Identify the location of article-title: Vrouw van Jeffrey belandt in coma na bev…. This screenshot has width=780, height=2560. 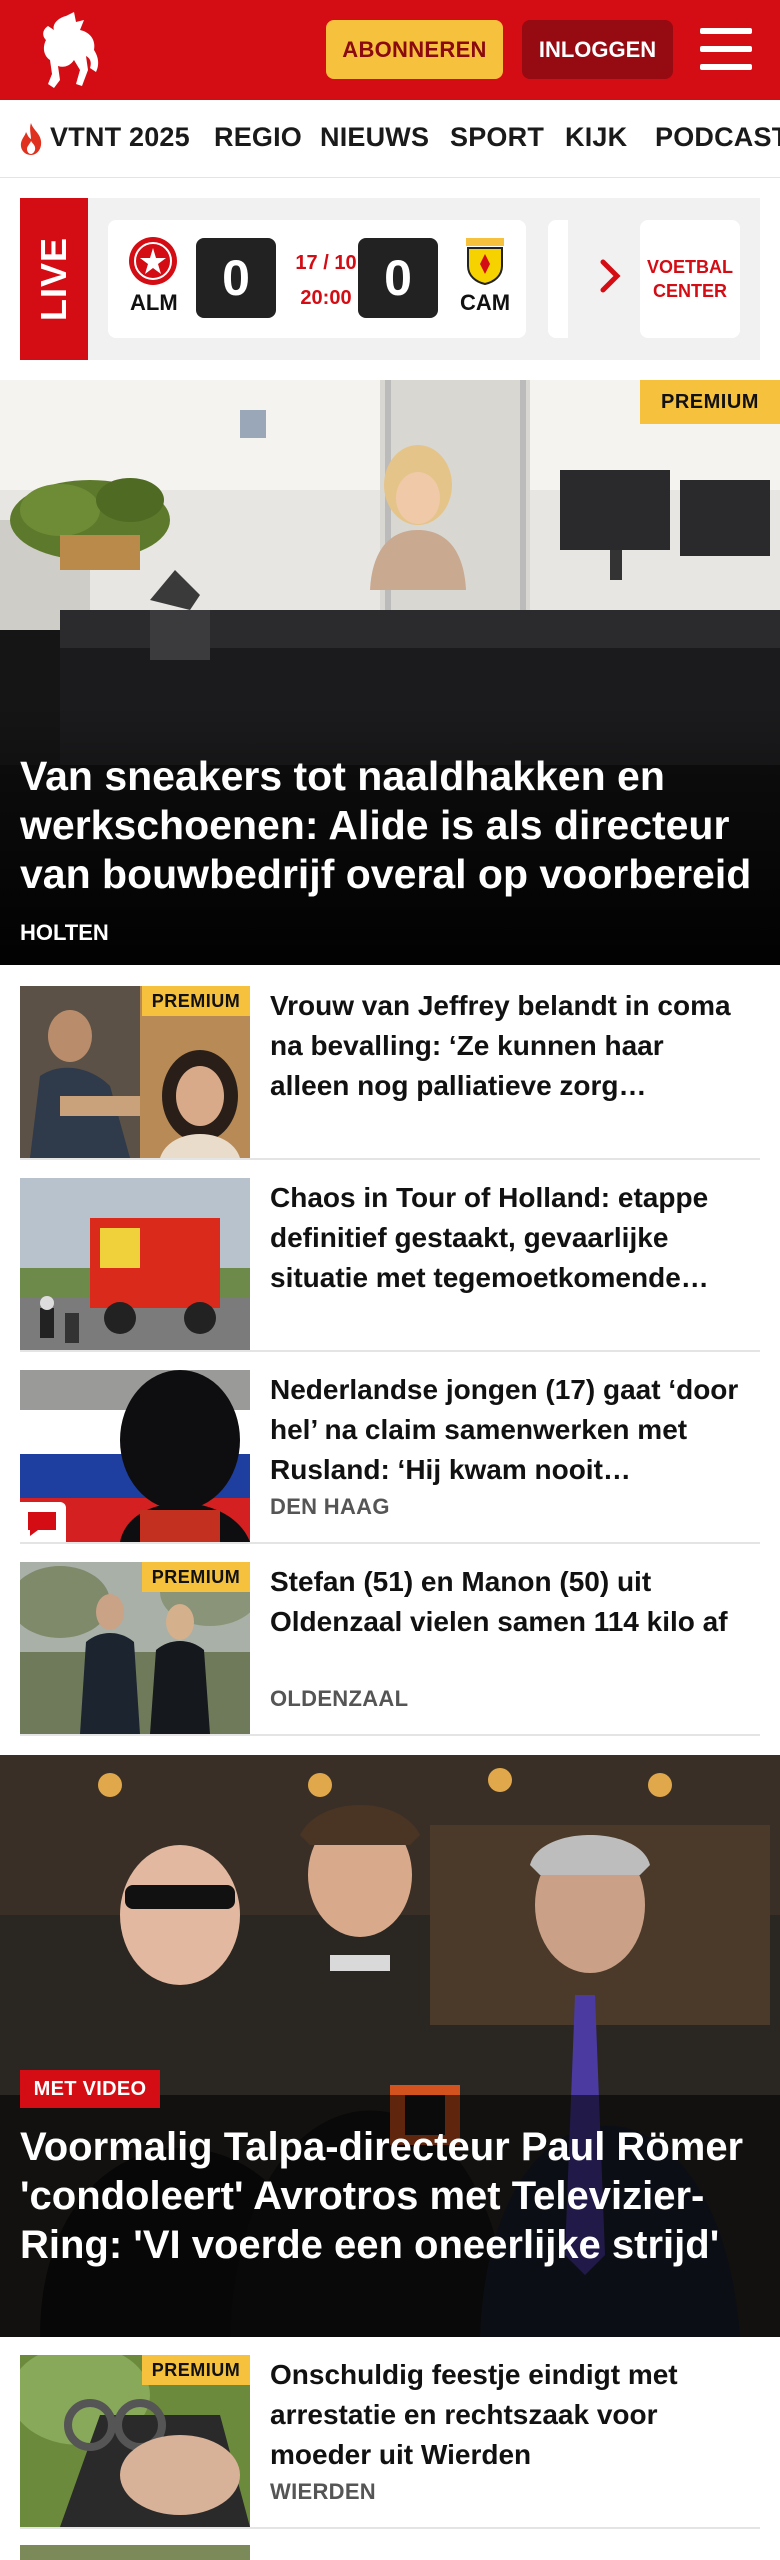
(510, 1046).